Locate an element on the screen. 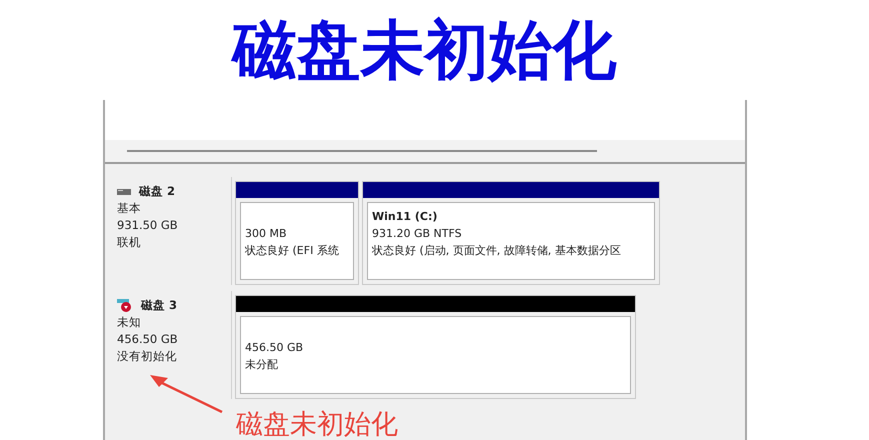 This screenshot has height=440, width=869. partition: 300 MB 状态良好 (EFI 系统 is located at coordinates (297, 233).